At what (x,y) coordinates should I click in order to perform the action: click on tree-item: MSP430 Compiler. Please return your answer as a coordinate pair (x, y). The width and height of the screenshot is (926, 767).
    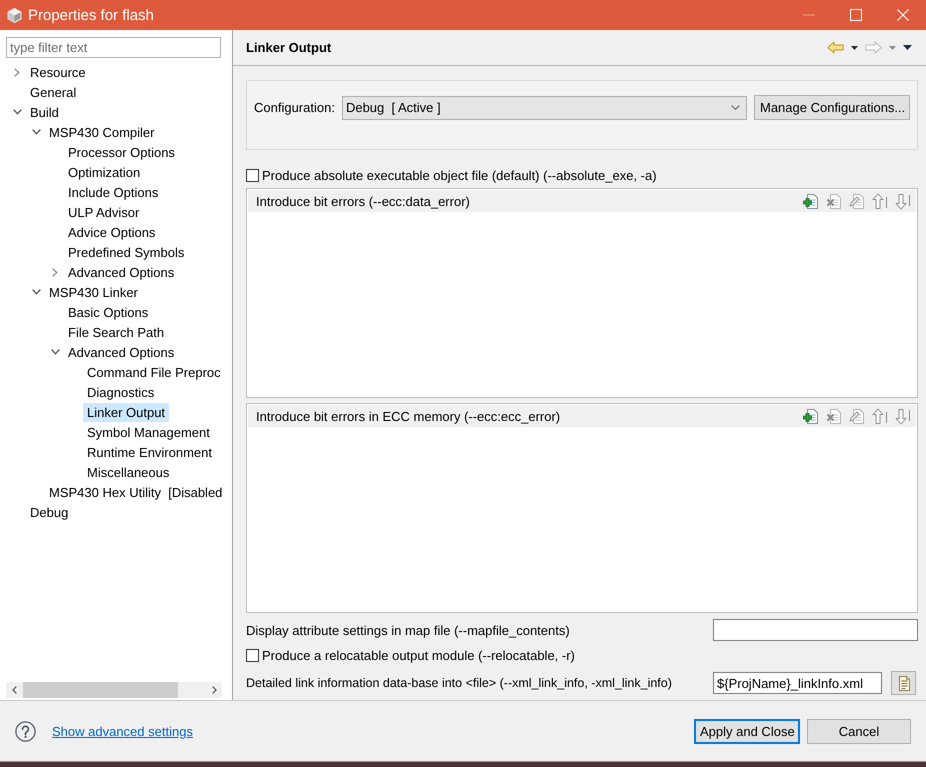
    Looking at the image, I should click on (101, 132).